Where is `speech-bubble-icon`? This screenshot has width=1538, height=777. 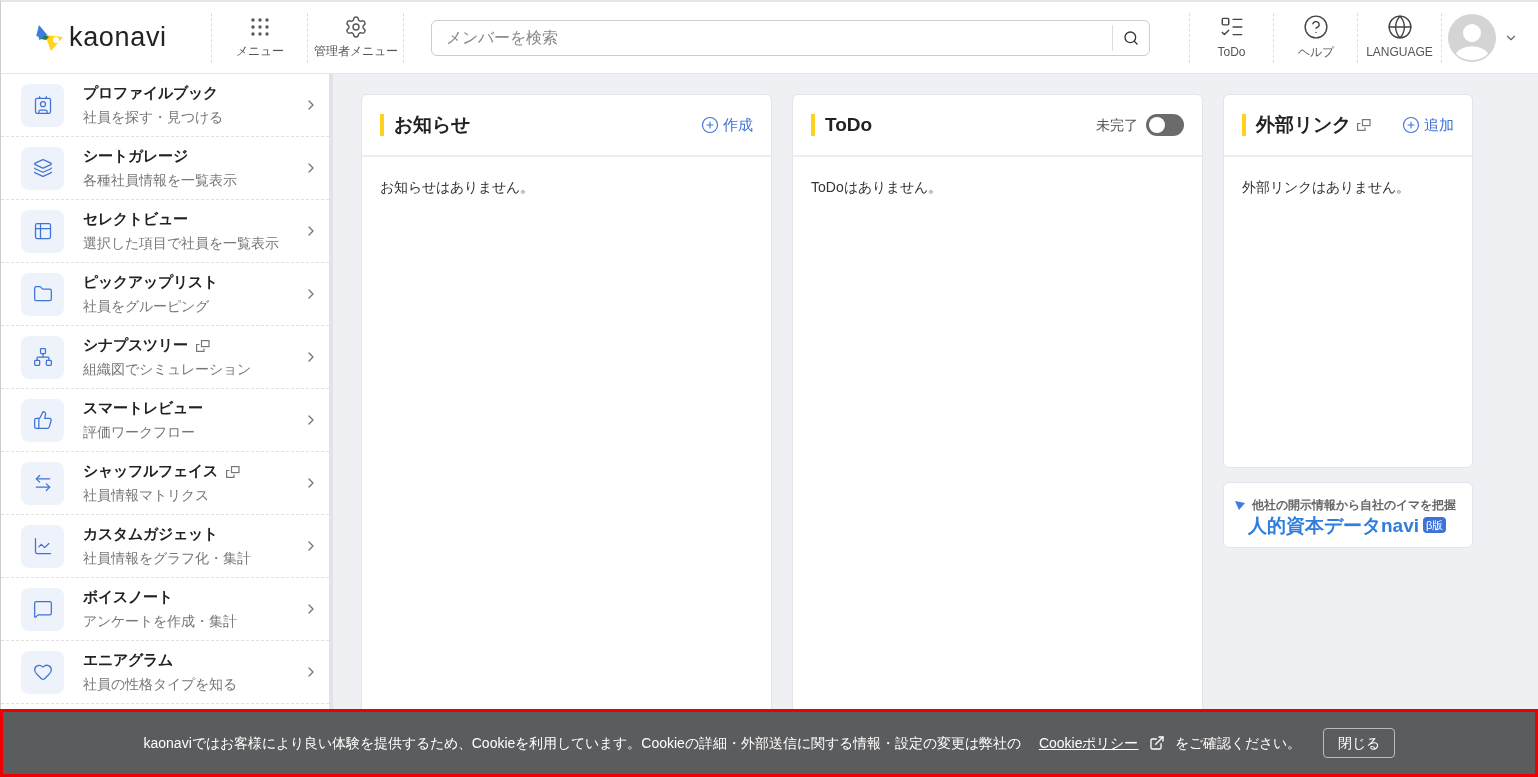
speech-bubble-icon is located at coordinates (42, 609).